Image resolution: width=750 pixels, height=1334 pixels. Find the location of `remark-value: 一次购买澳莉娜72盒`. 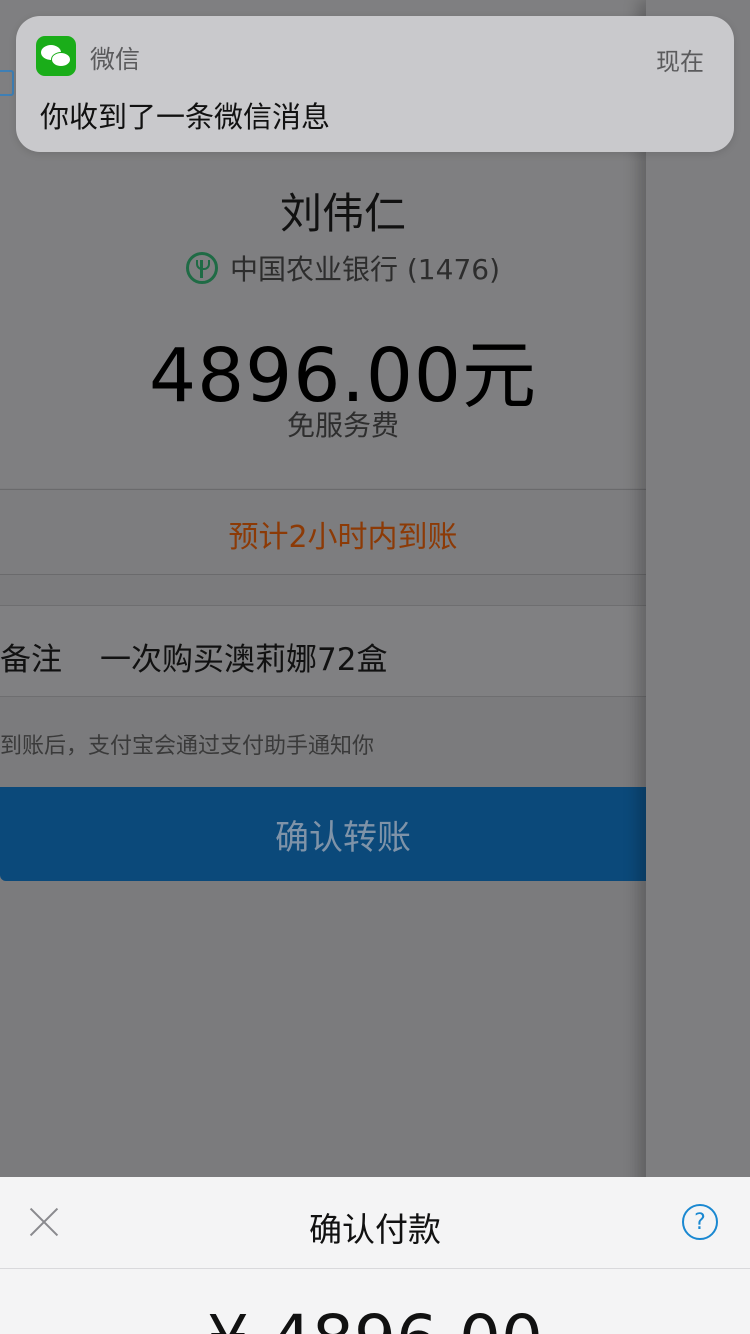

remark-value: 一次购买澳莉娜72盒 is located at coordinates (244, 660).